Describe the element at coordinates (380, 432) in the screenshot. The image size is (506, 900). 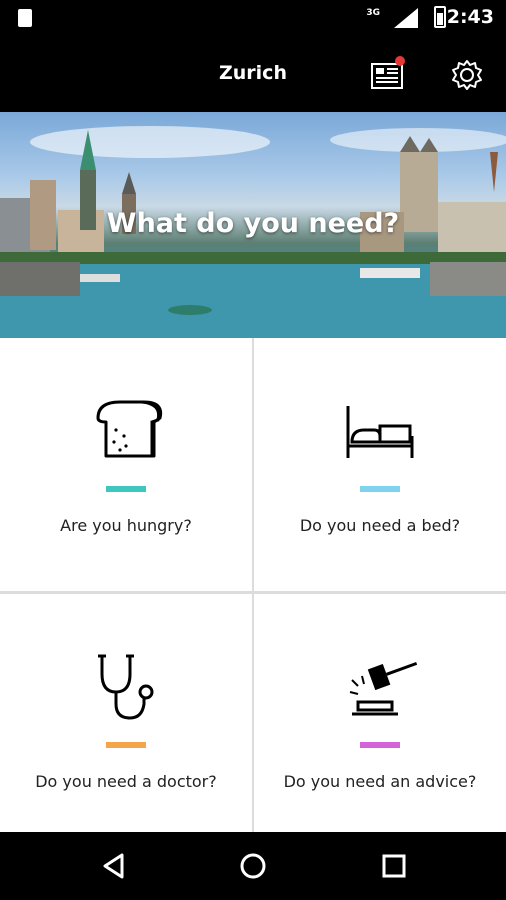
I see `bed-icon` at that location.